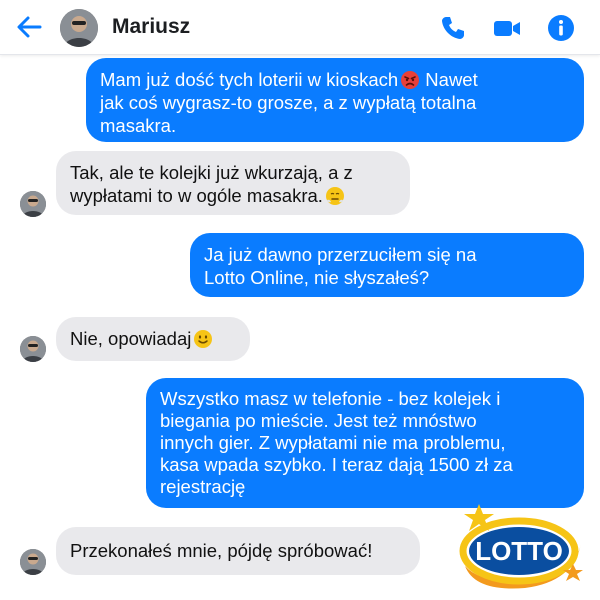  Describe the element at coordinates (519, 551) in the screenshot. I see `lotto-logo-text: LOTTO` at that location.